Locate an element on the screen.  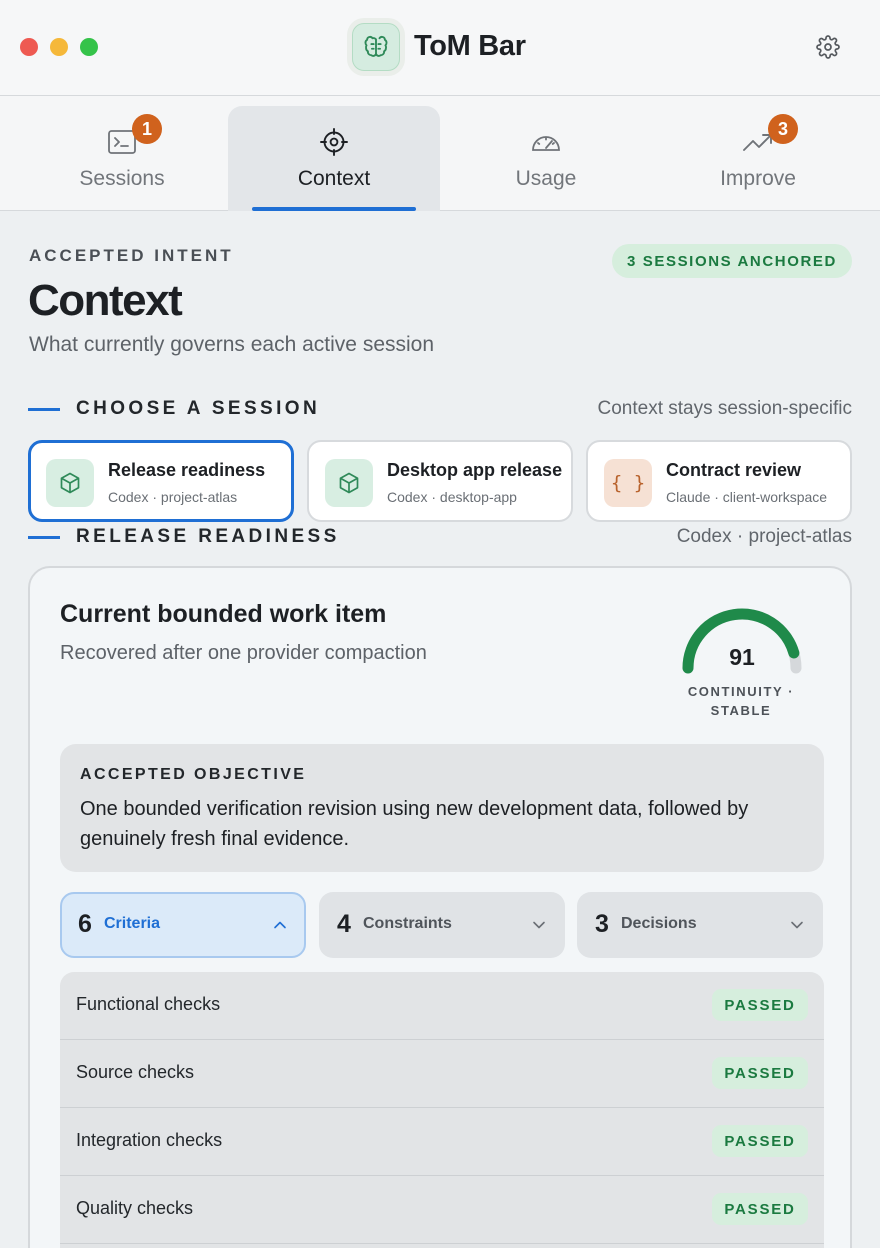
session-meta: Codex · desktop-app is located at coordinates (452, 497).